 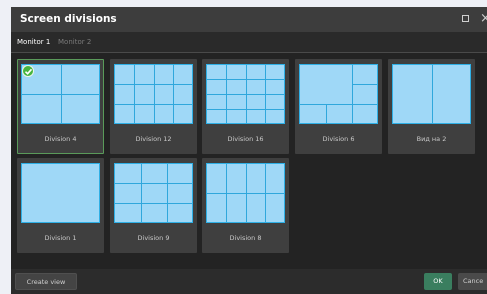 I want to click on ok-button: OK, so click(x=438, y=281).